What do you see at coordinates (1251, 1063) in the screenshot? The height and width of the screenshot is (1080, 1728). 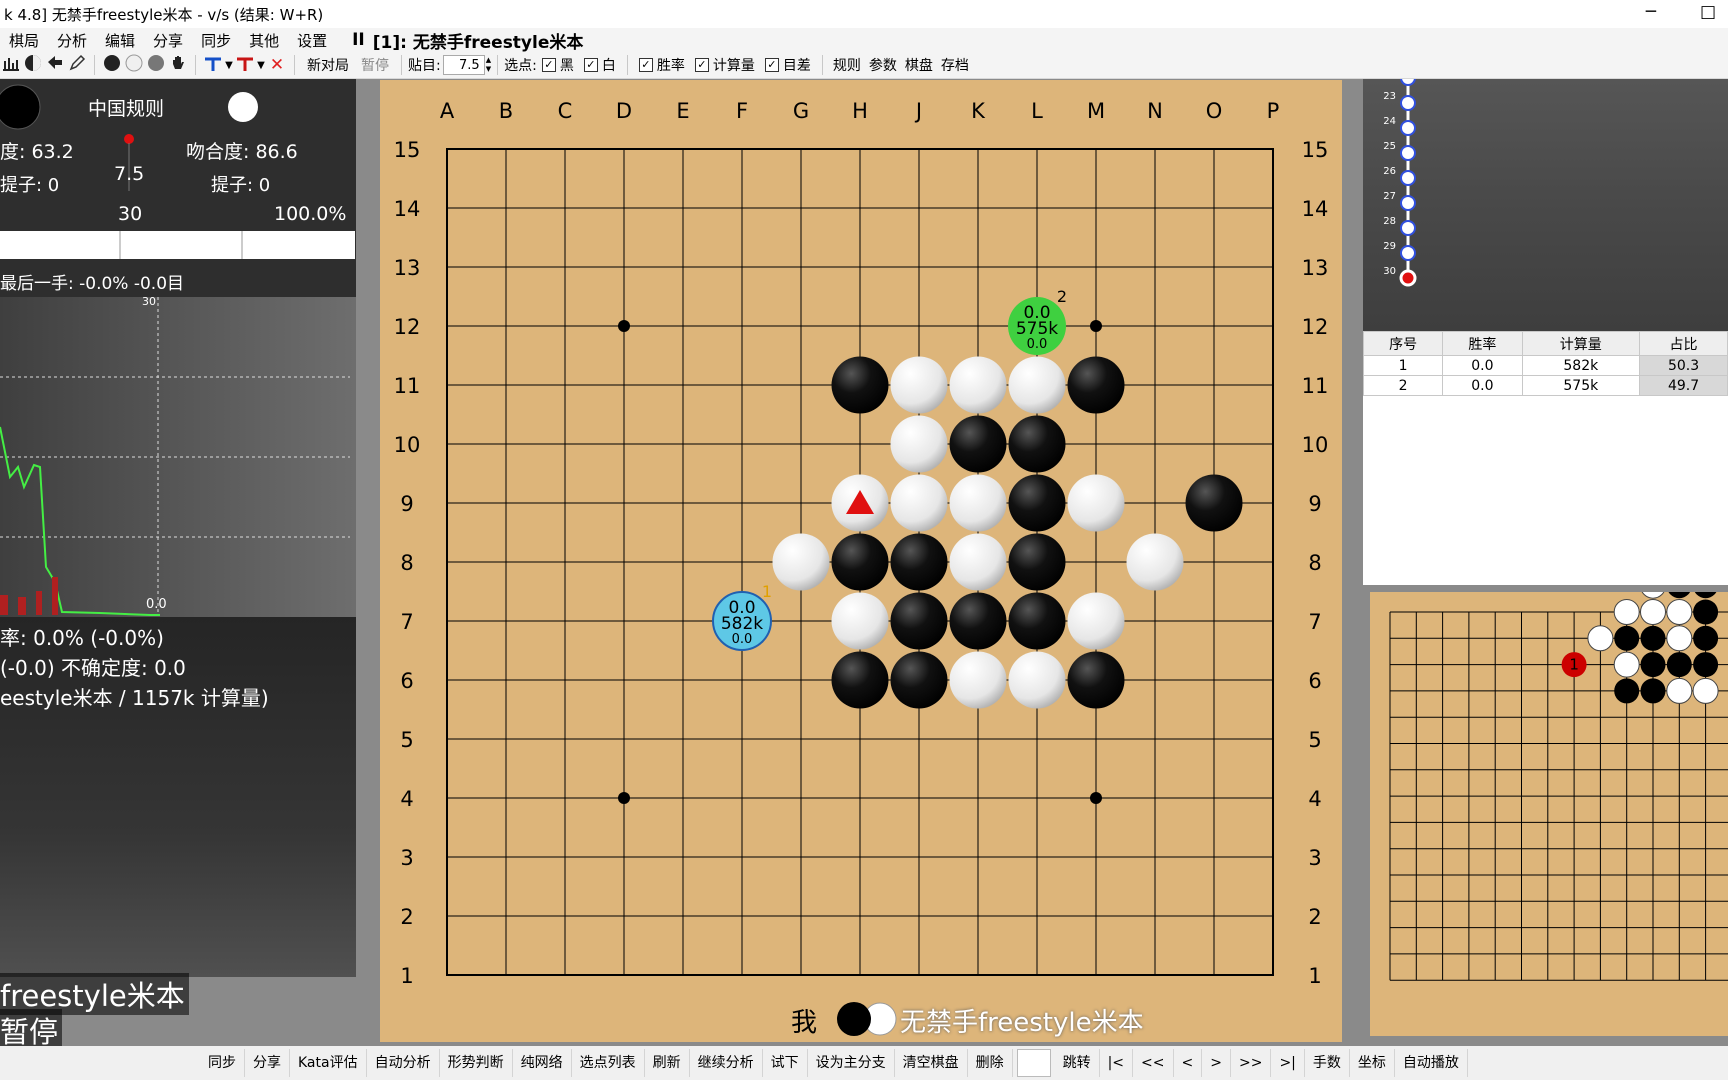 I see `forward-ten-button: >>` at bounding box center [1251, 1063].